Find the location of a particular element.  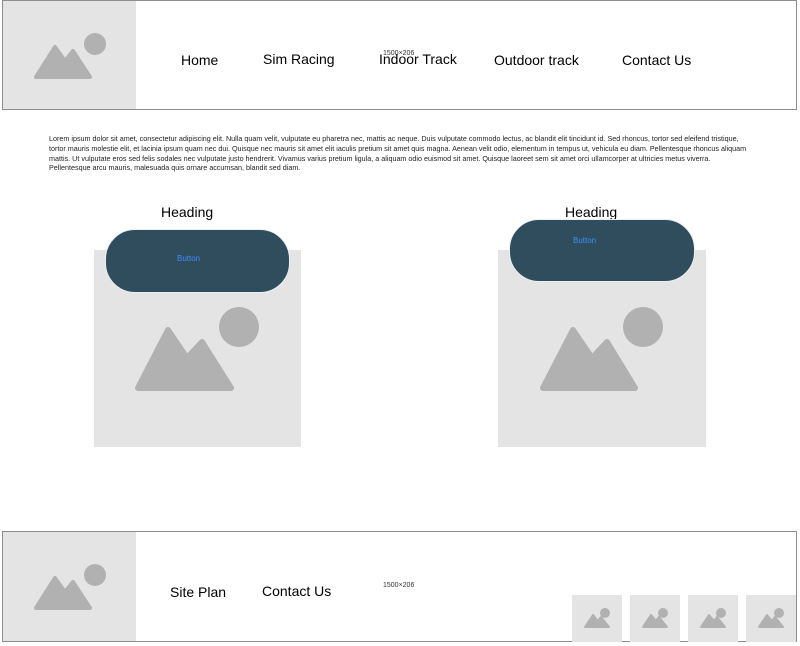

card-1-button-label: Button is located at coordinates (189, 258).